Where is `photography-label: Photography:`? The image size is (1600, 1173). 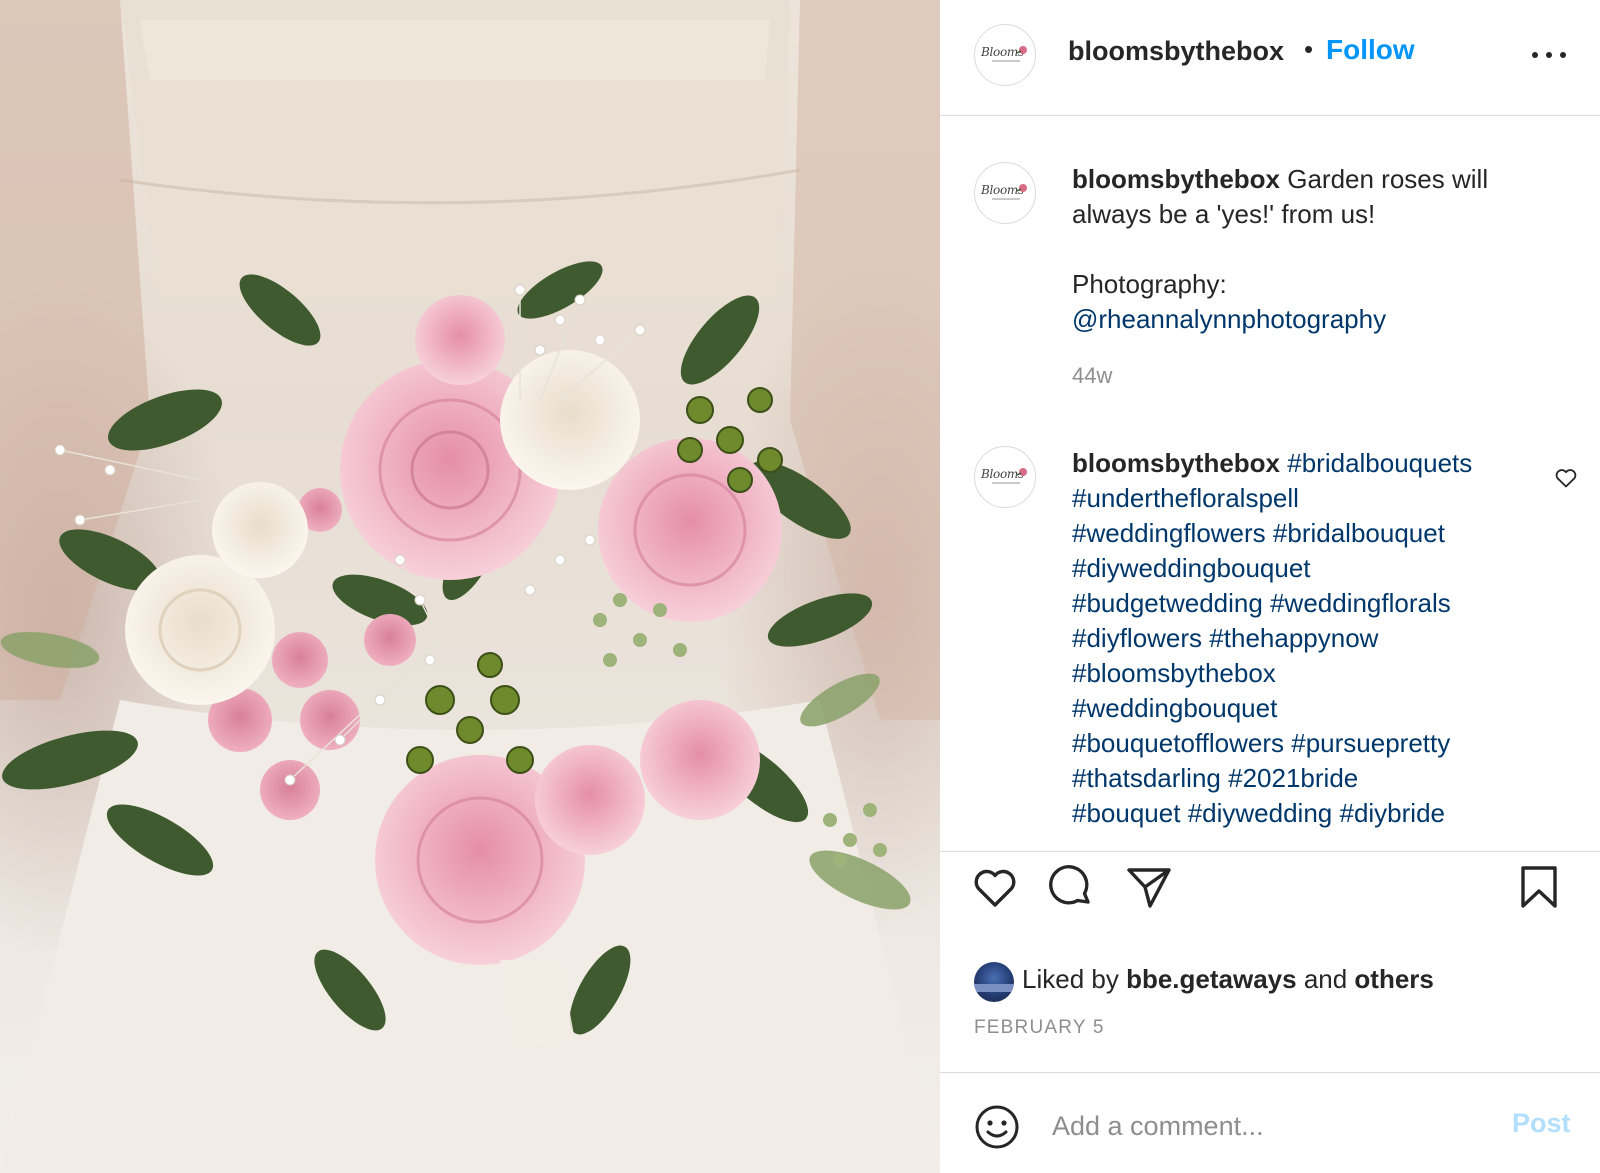
photography-label: Photography: is located at coordinates (1149, 284).